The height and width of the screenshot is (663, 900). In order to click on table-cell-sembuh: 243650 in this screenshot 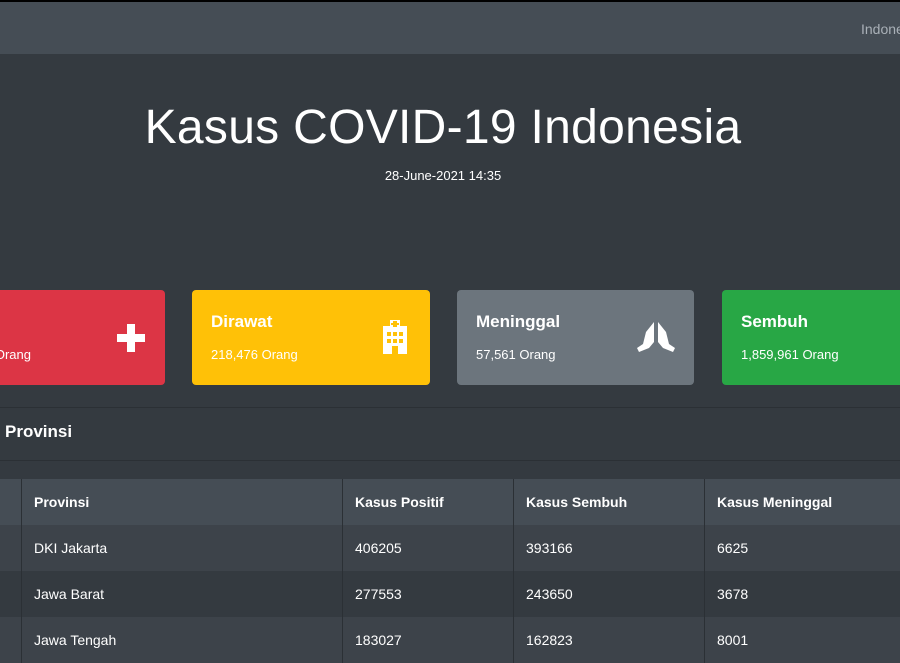, I will do `click(608, 594)`.